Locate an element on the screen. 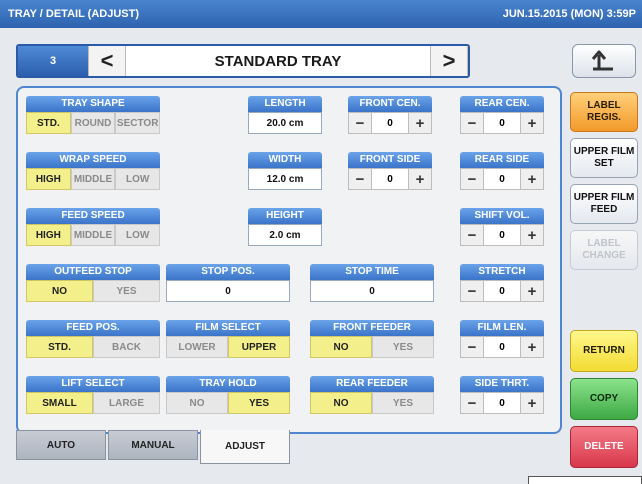 Image resolution: width=642 pixels, height=484 pixels. front-cen-group: FRONT CEN. − 0 + is located at coordinates (390, 115).